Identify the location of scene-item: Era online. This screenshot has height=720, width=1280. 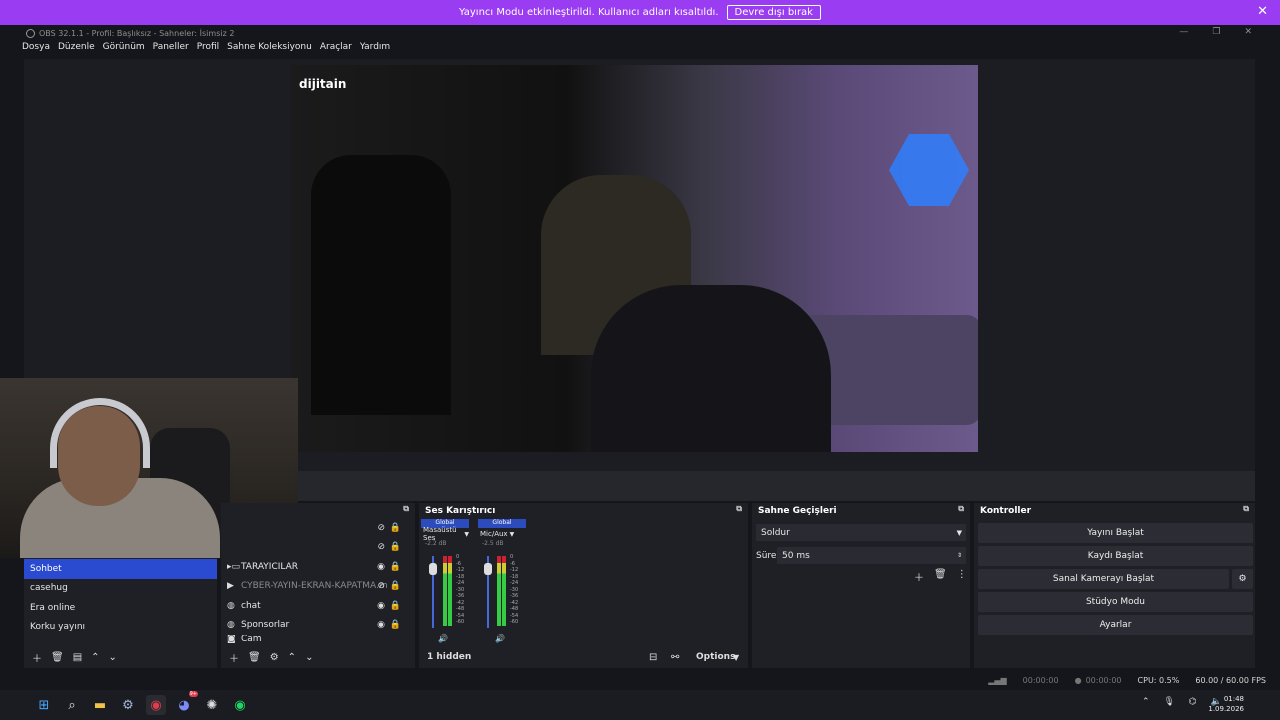
(120, 608).